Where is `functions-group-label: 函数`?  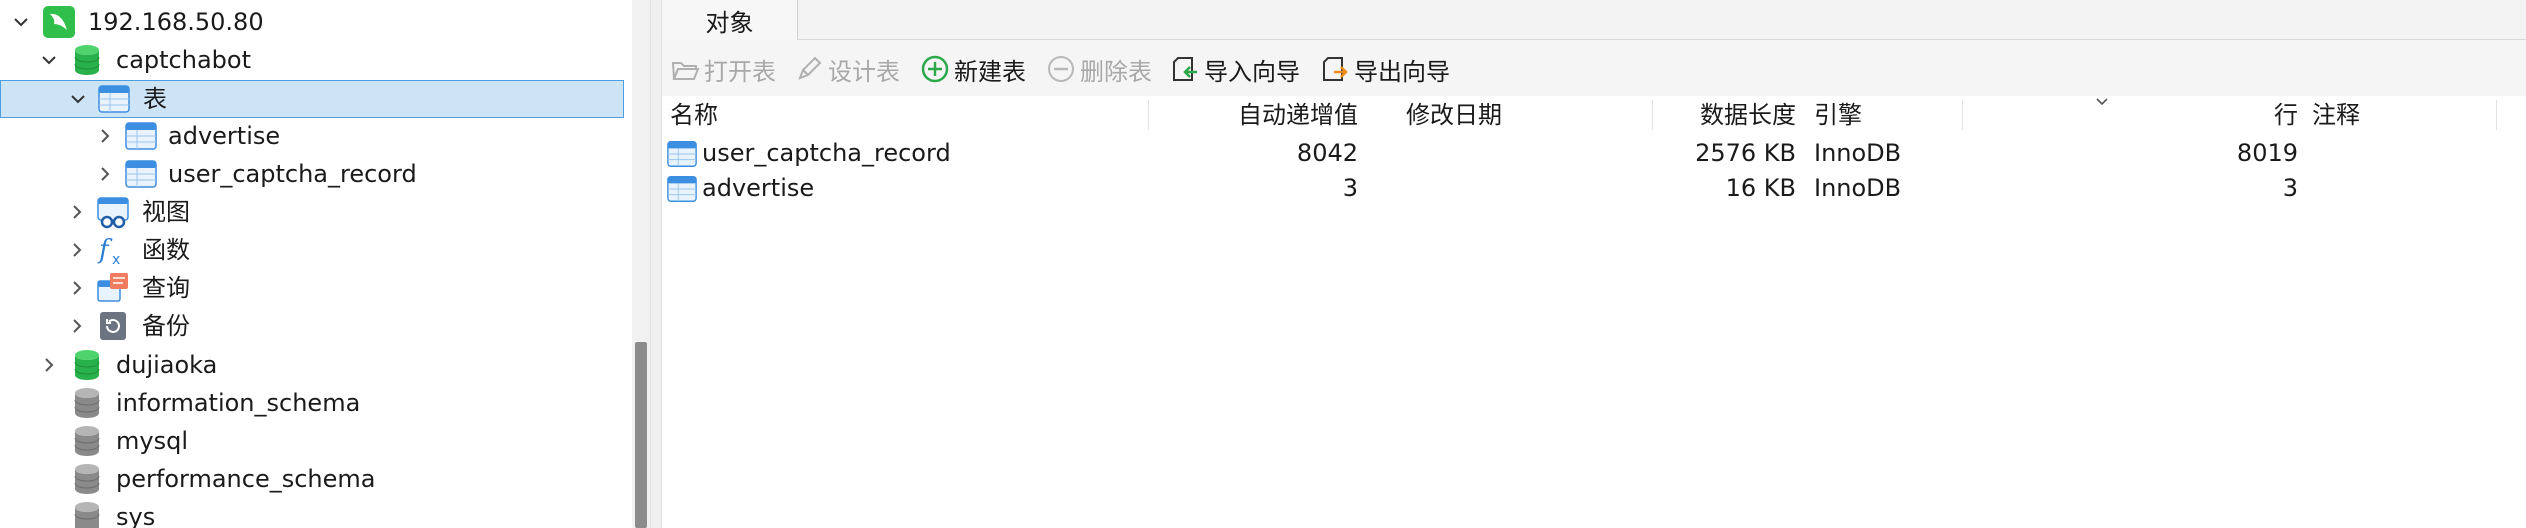 functions-group-label: 函数 is located at coordinates (166, 250).